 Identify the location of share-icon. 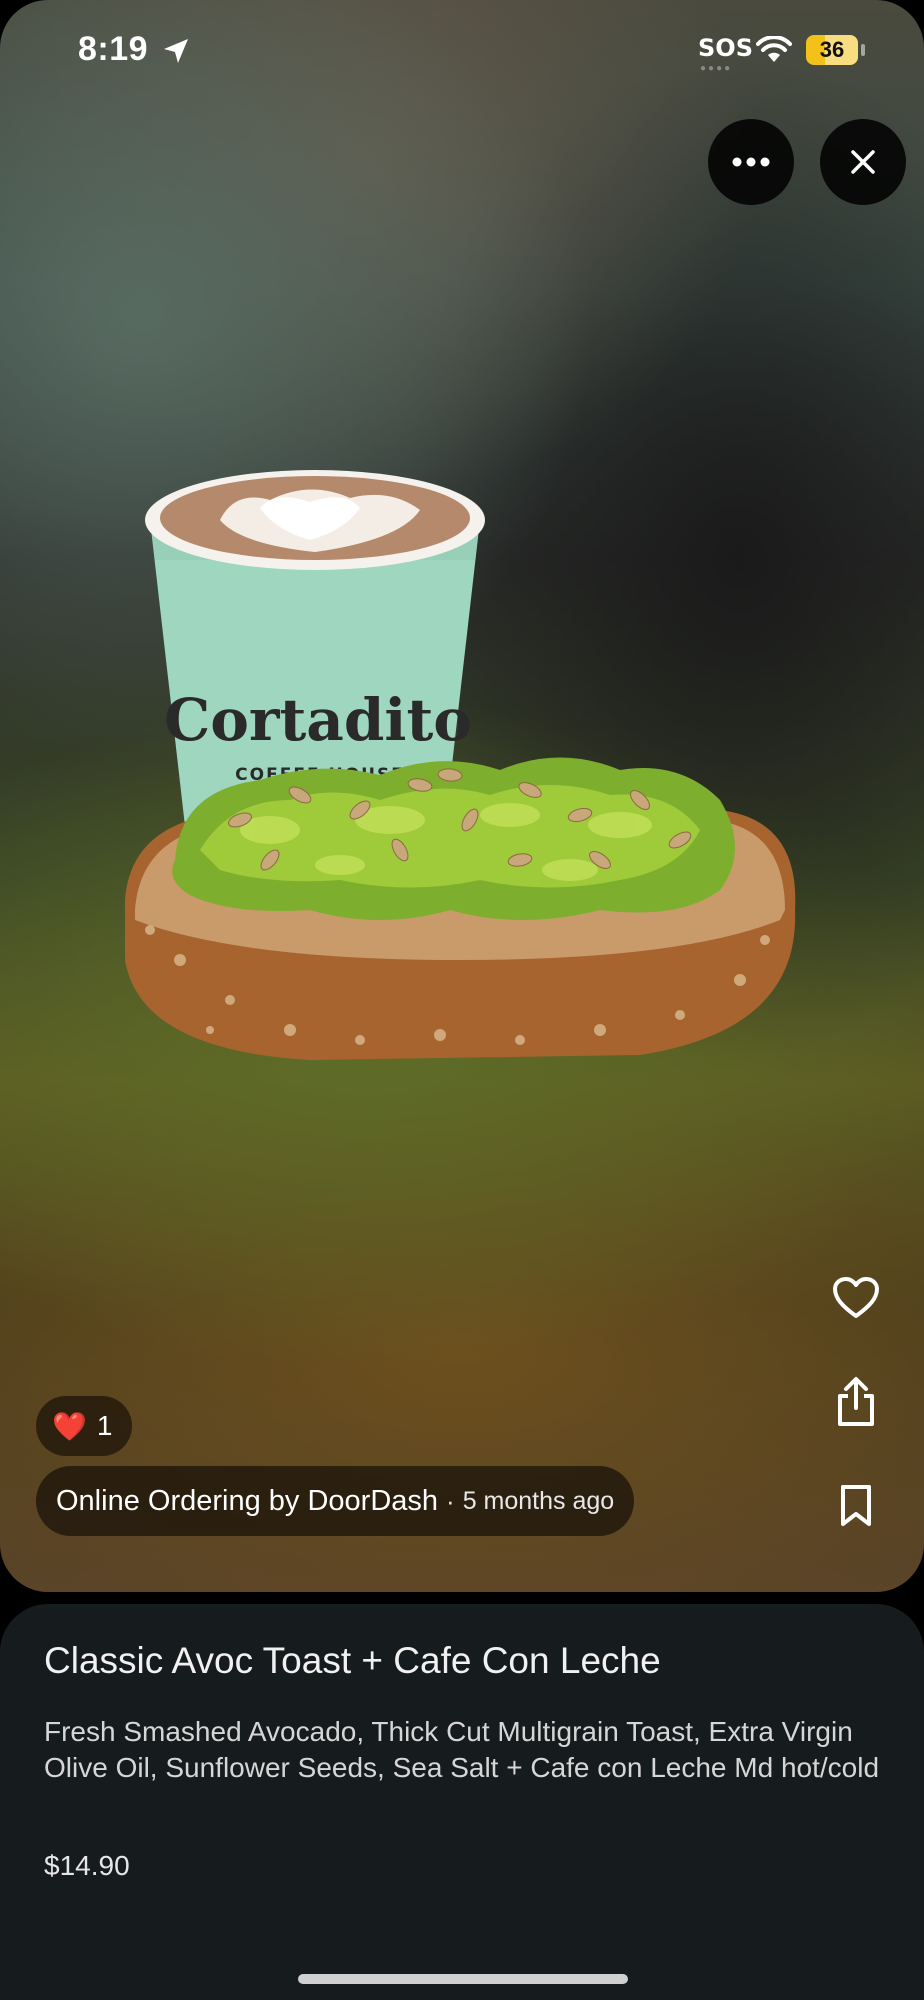
(856, 1401).